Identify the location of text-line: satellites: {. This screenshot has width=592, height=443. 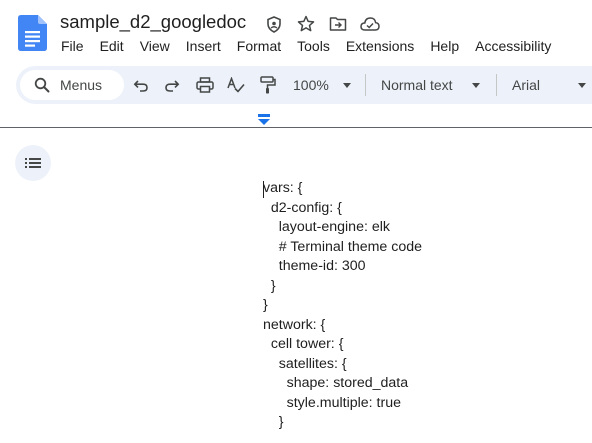
(305, 363).